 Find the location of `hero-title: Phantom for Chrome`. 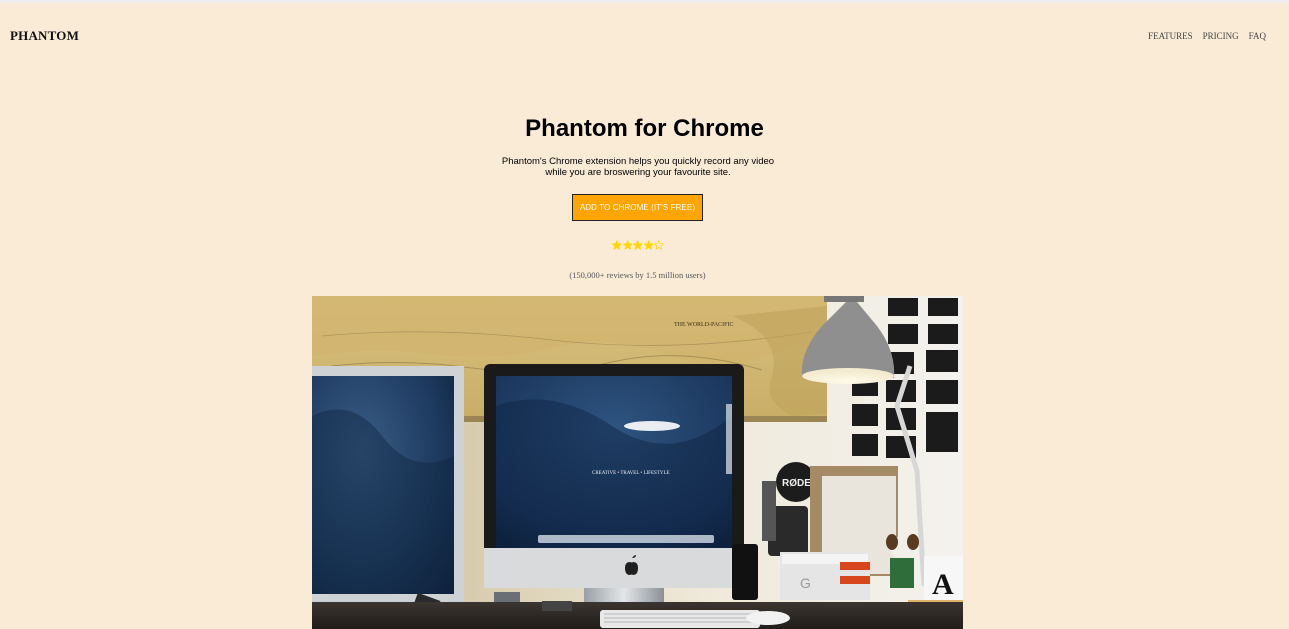

hero-title: Phantom for Chrome is located at coordinates (644, 128).